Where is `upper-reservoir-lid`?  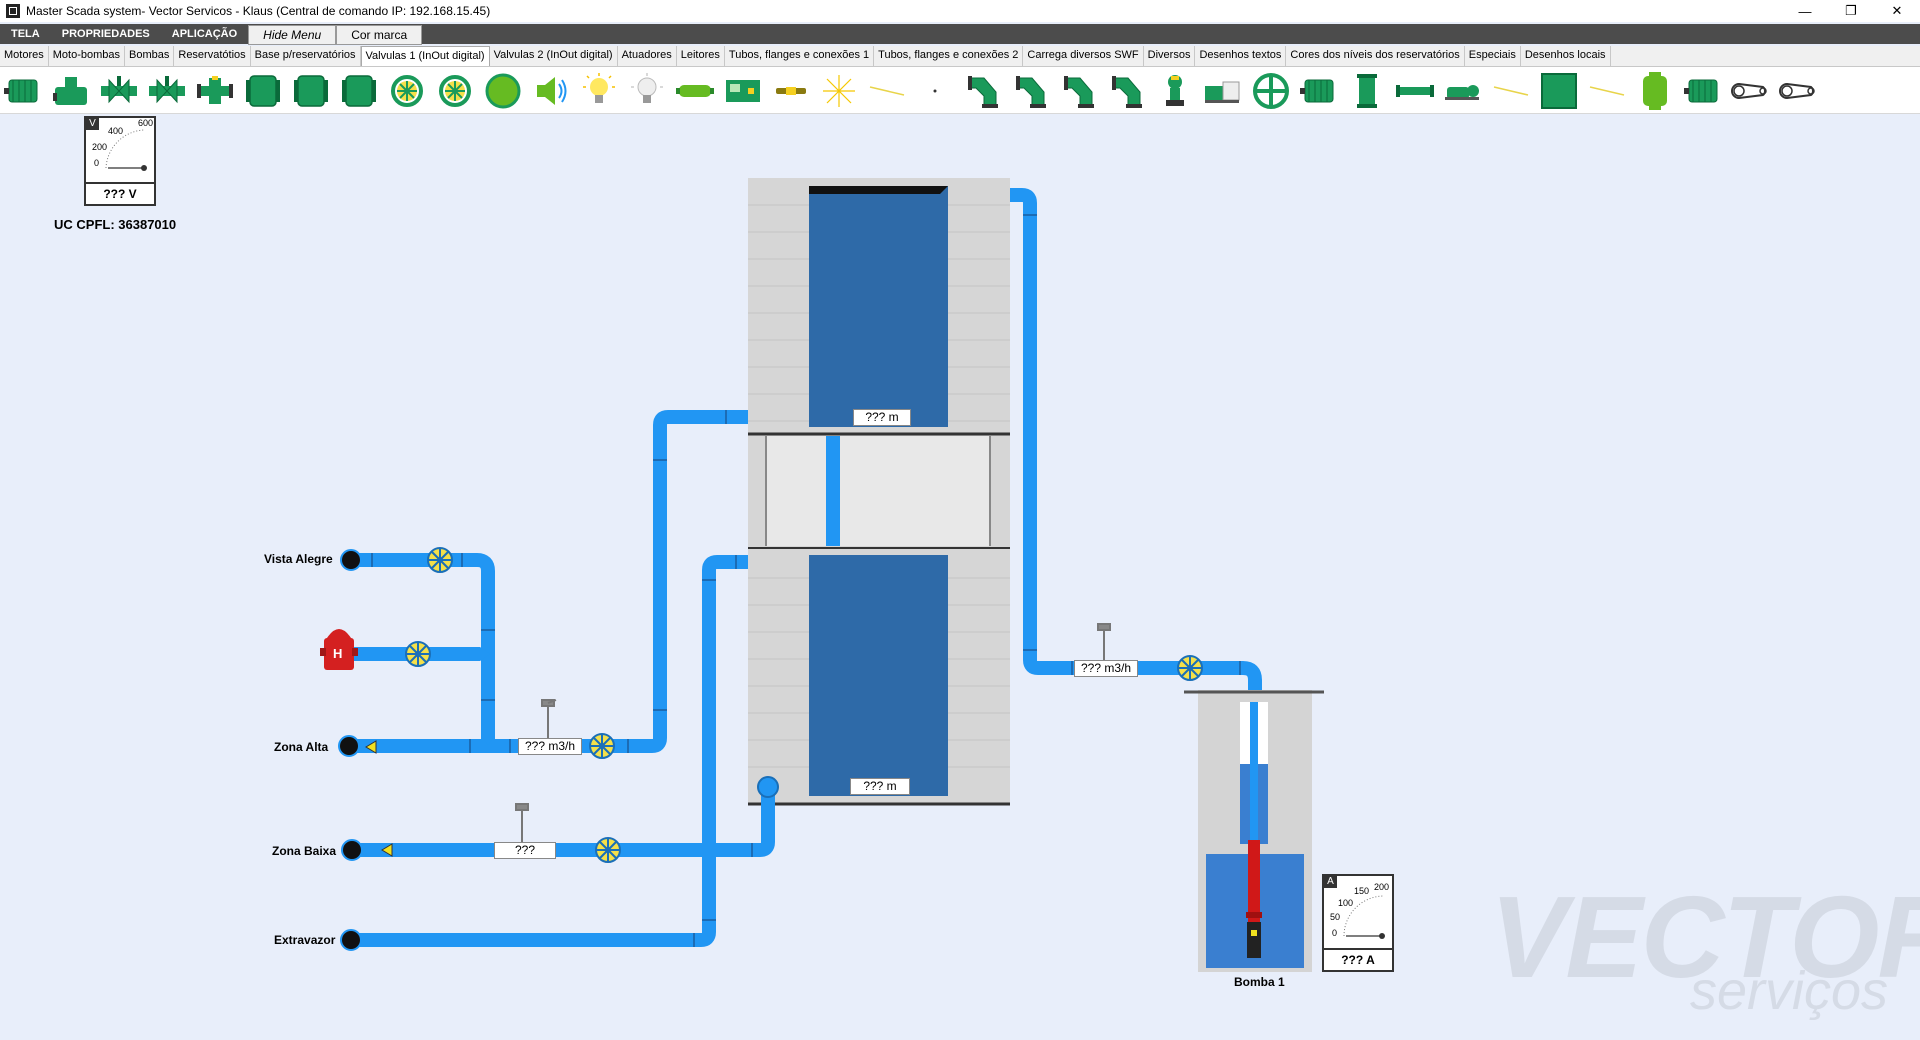 upper-reservoir-lid is located at coordinates (878, 190).